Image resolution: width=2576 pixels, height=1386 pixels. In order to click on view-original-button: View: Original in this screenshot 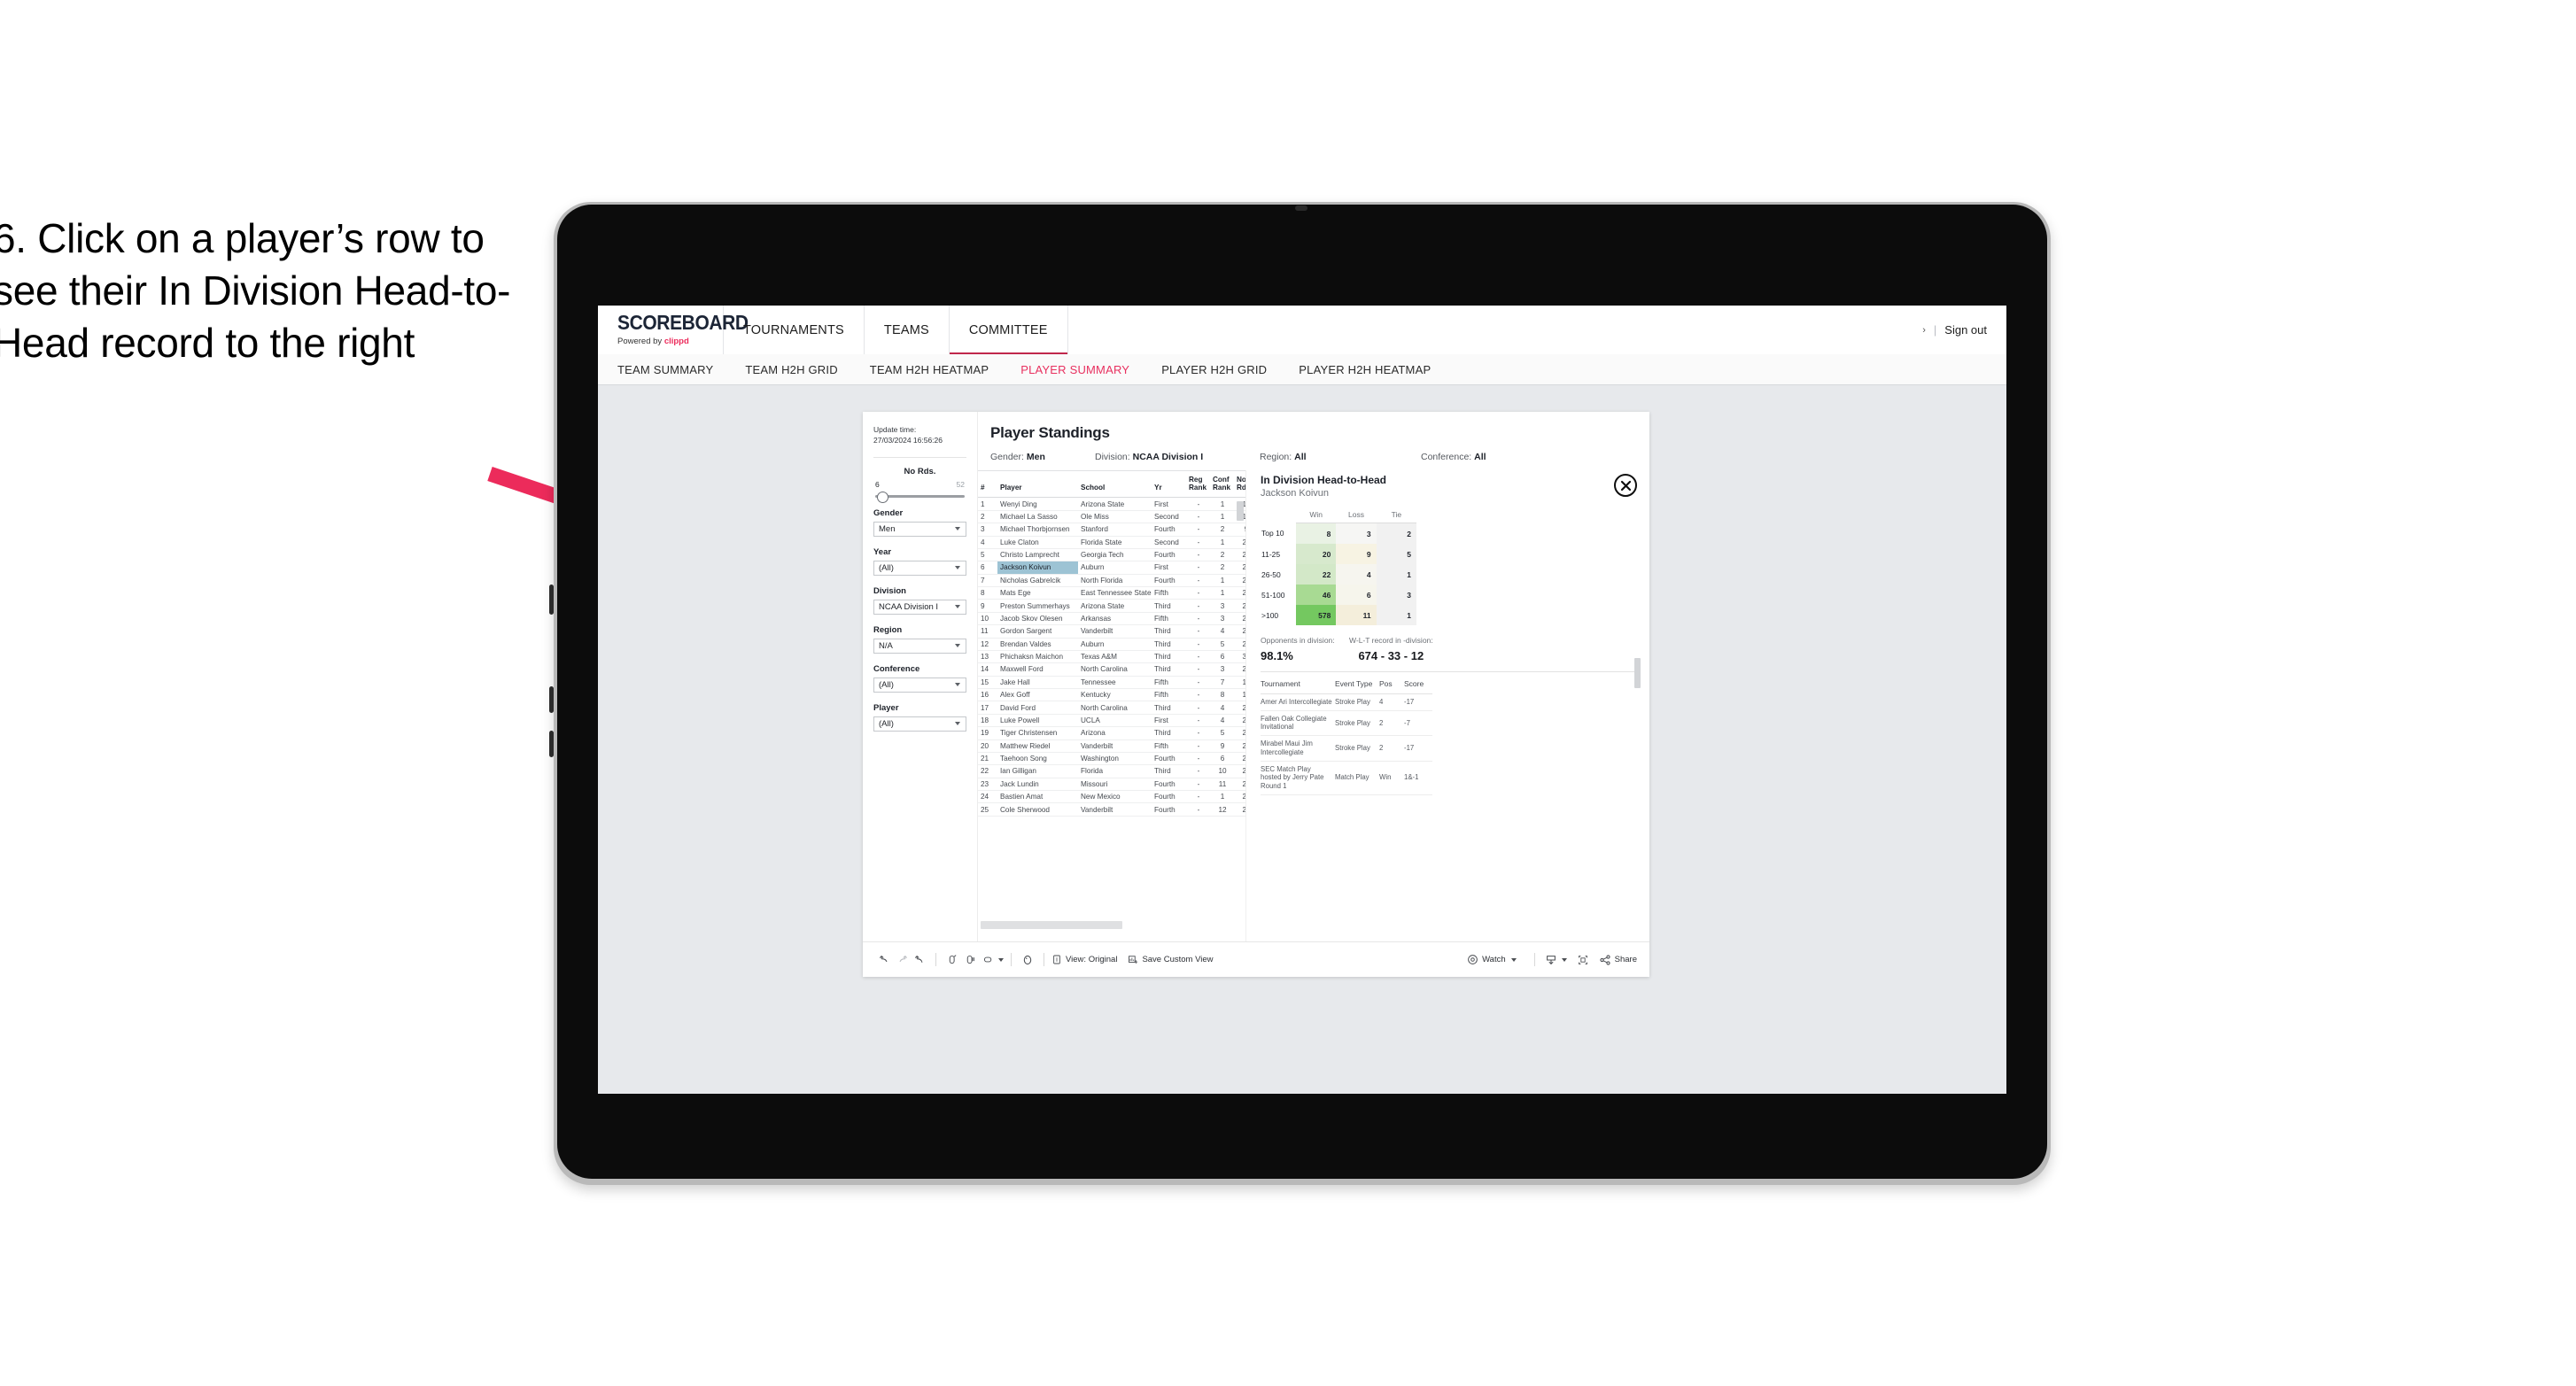, I will do `click(1084, 960)`.